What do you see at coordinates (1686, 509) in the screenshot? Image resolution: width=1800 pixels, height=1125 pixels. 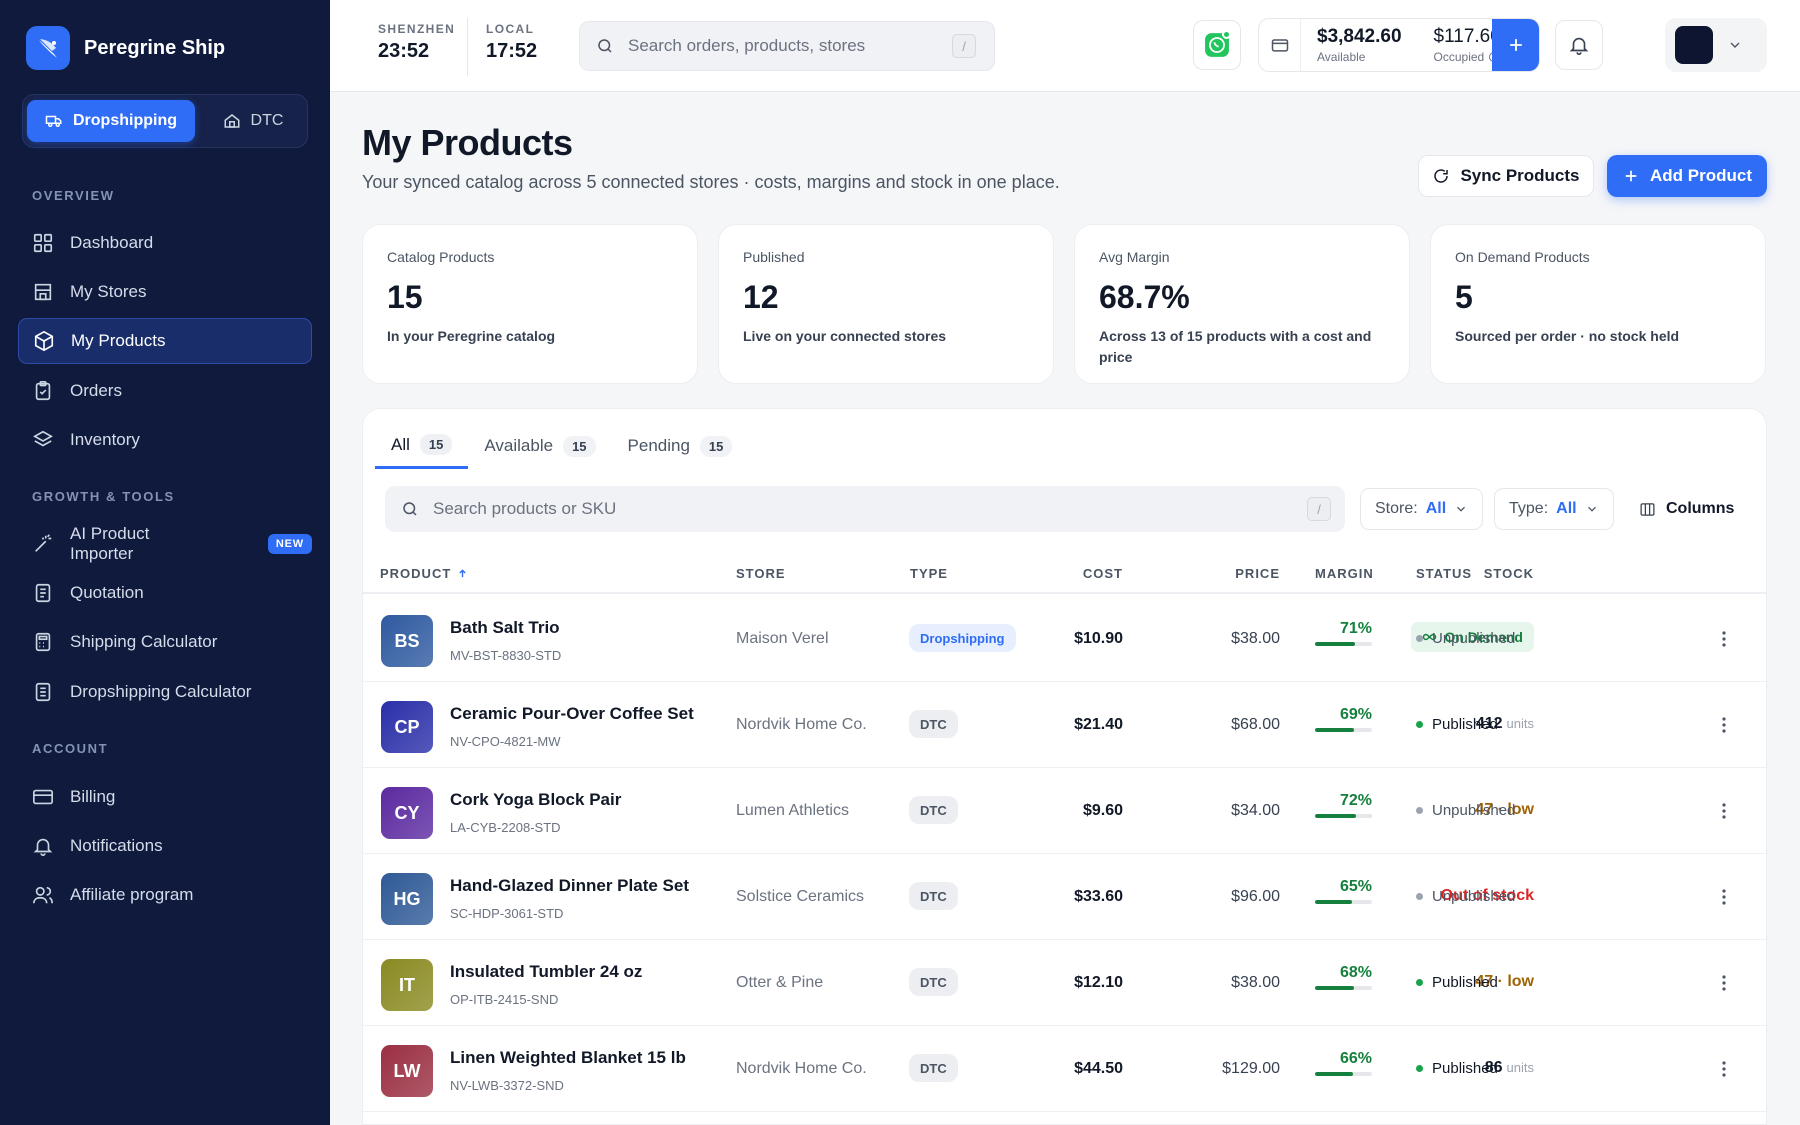 I see `columns-button: Columns` at bounding box center [1686, 509].